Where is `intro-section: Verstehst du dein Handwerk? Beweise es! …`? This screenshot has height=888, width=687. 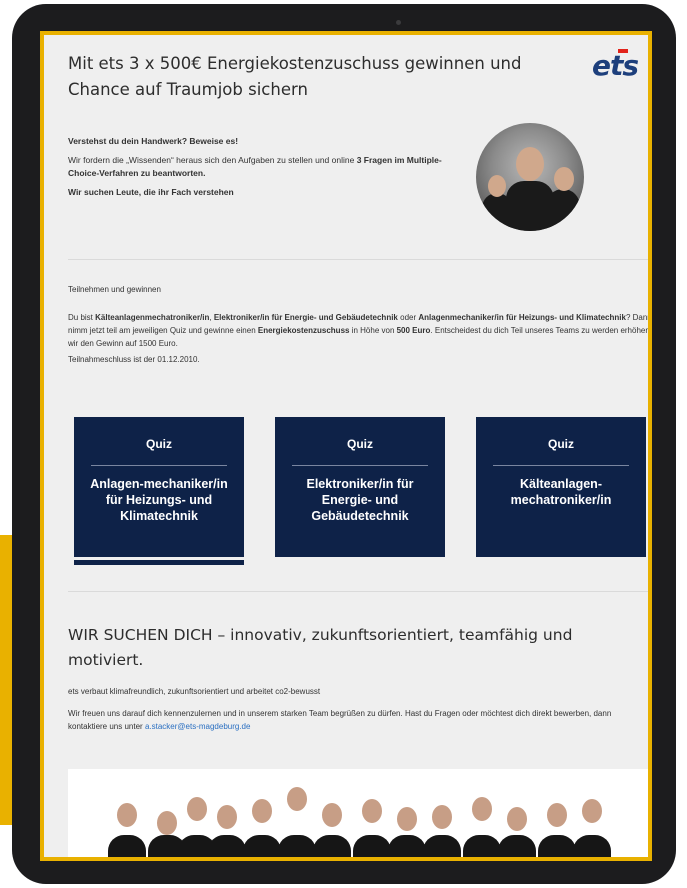
intro-section: Verstehst du dein Handwerk? Beweise es! … is located at coordinates (268, 170).